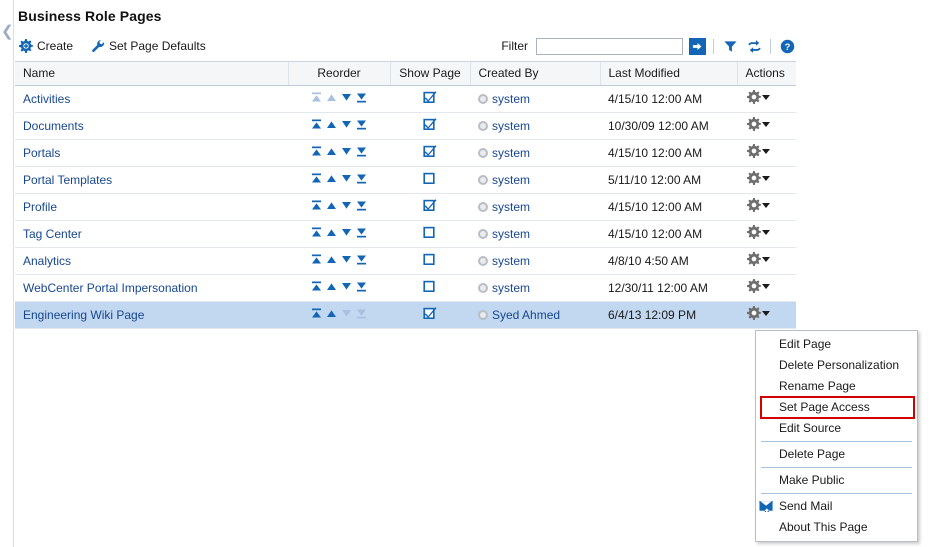  I want to click on help-button: ?, so click(787, 46).